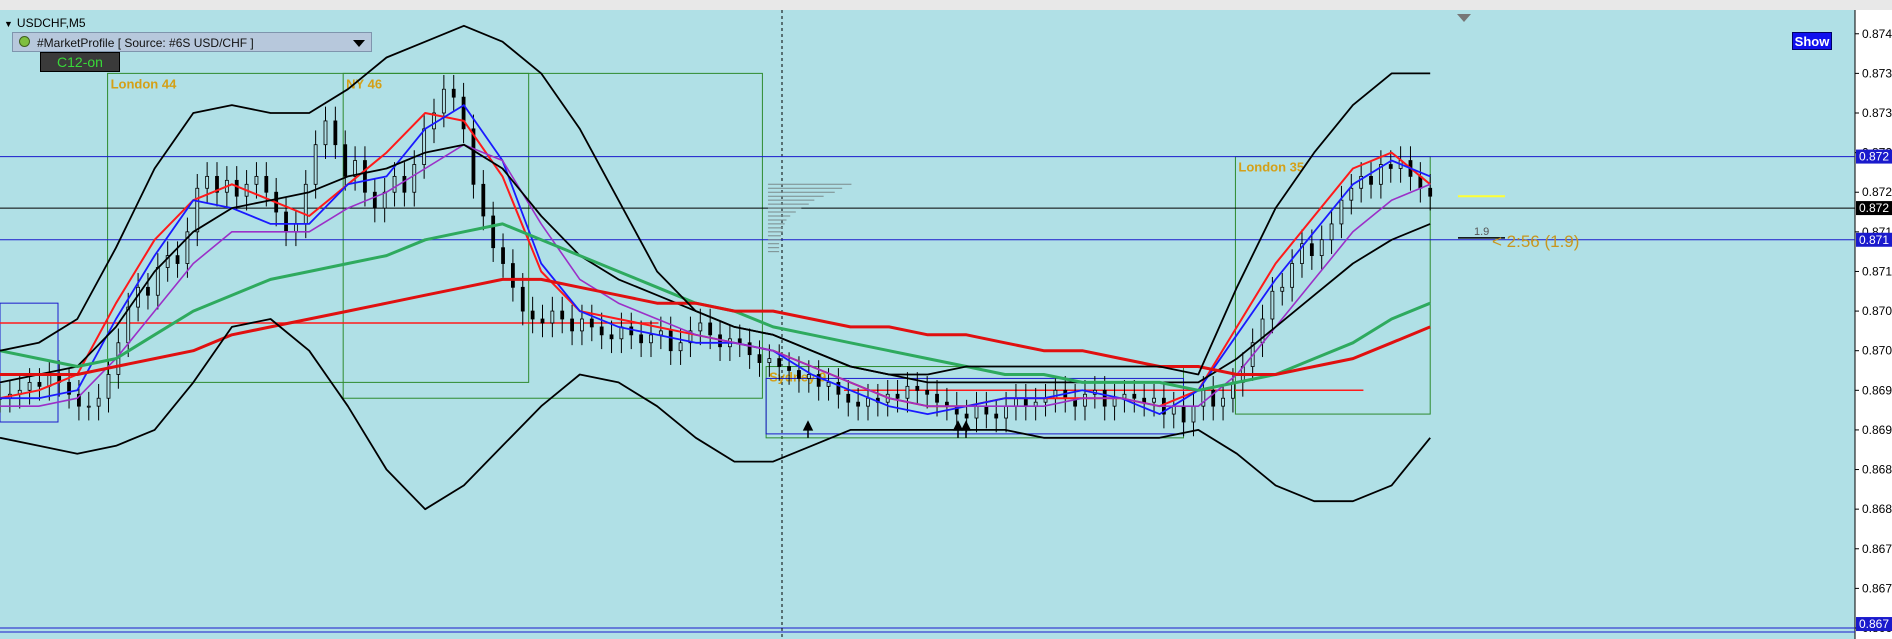 Image resolution: width=1892 pixels, height=639 pixels. I want to click on indicator-status-icon, so click(24, 41).